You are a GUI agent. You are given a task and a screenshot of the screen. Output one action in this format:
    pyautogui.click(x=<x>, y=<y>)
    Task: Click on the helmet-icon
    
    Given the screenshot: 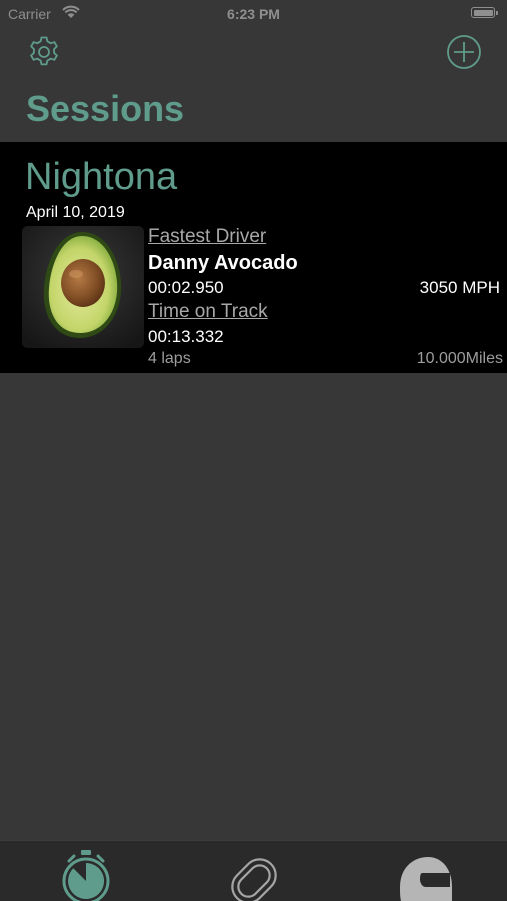 What is the action you would take?
    pyautogui.click(x=426, y=879)
    